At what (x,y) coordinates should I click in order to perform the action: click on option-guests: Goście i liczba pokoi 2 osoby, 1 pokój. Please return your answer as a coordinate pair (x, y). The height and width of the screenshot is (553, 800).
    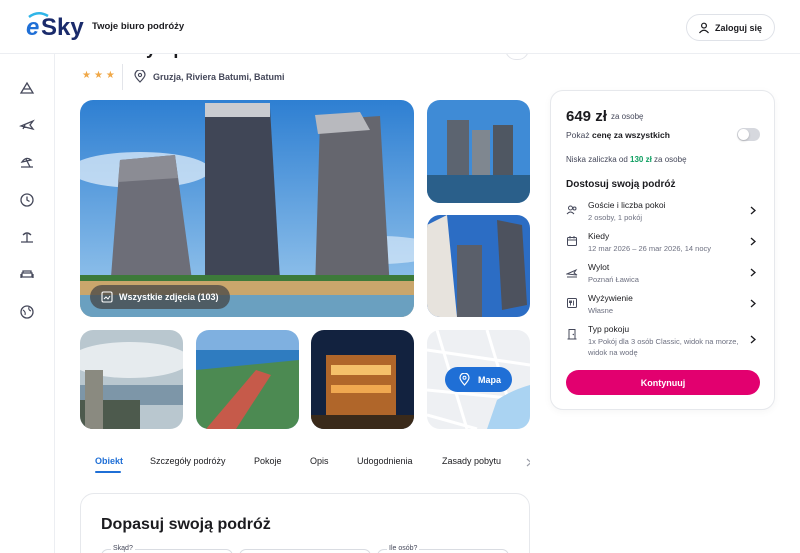
    Looking at the image, I should click on (663, 215).